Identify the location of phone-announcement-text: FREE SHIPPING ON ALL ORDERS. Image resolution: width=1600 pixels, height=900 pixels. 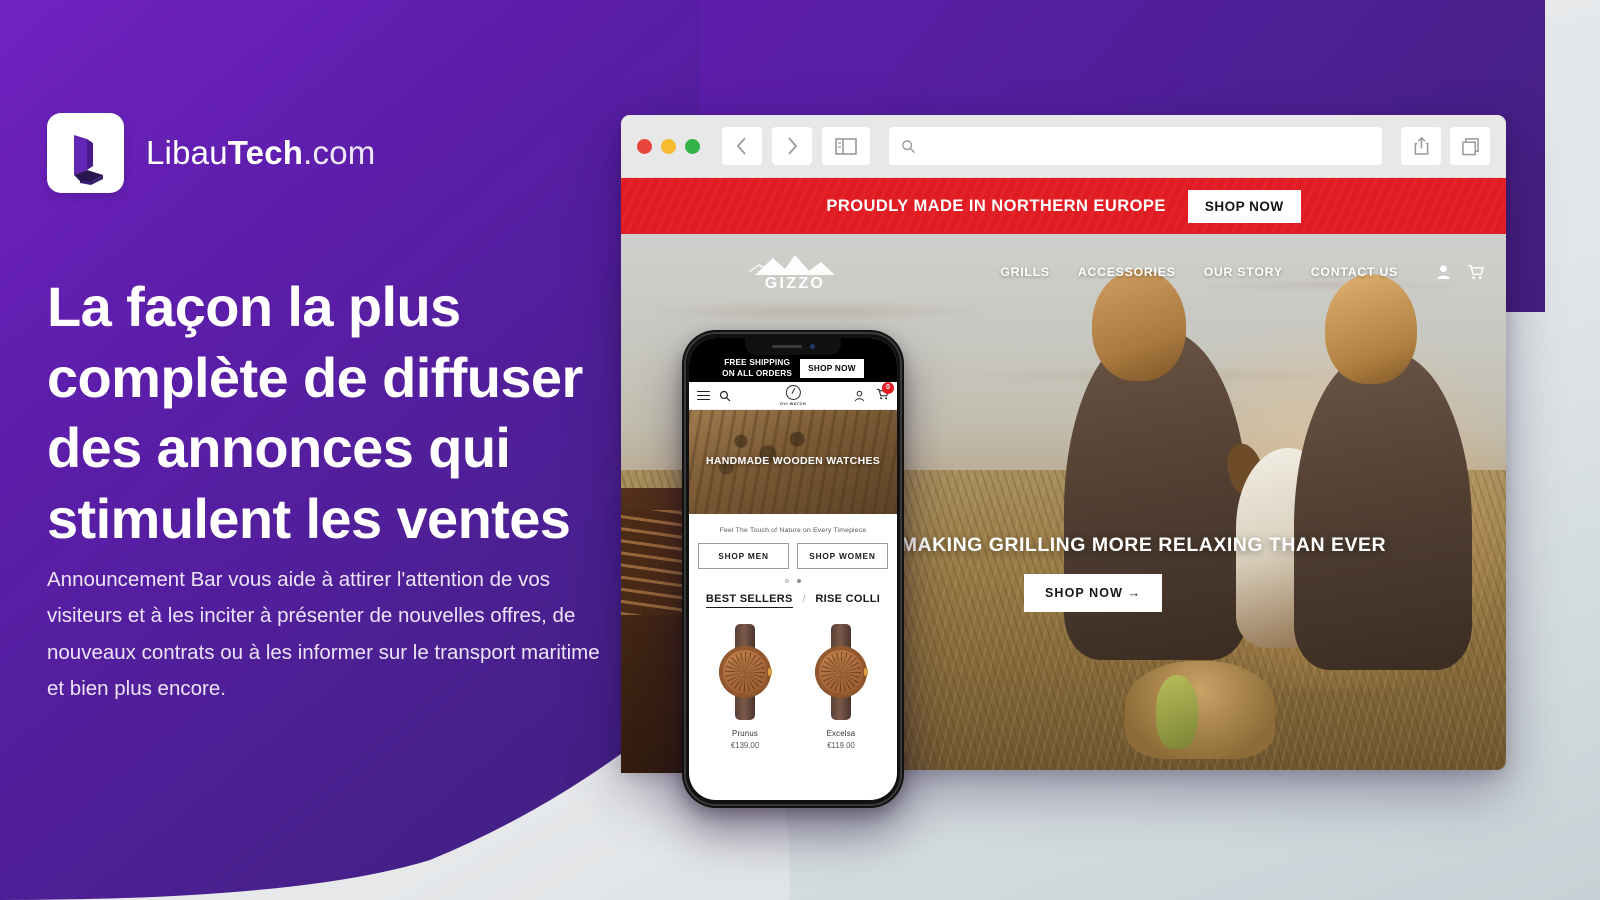
(757, 368).